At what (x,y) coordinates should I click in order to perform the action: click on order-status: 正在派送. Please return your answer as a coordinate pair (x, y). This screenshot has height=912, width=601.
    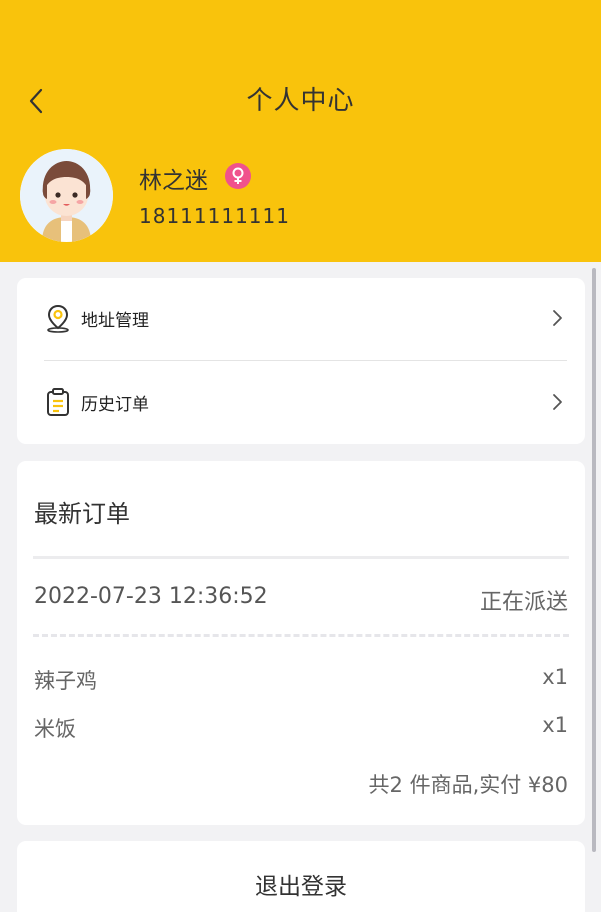
    Looking at the image, I should click on (523, 602).